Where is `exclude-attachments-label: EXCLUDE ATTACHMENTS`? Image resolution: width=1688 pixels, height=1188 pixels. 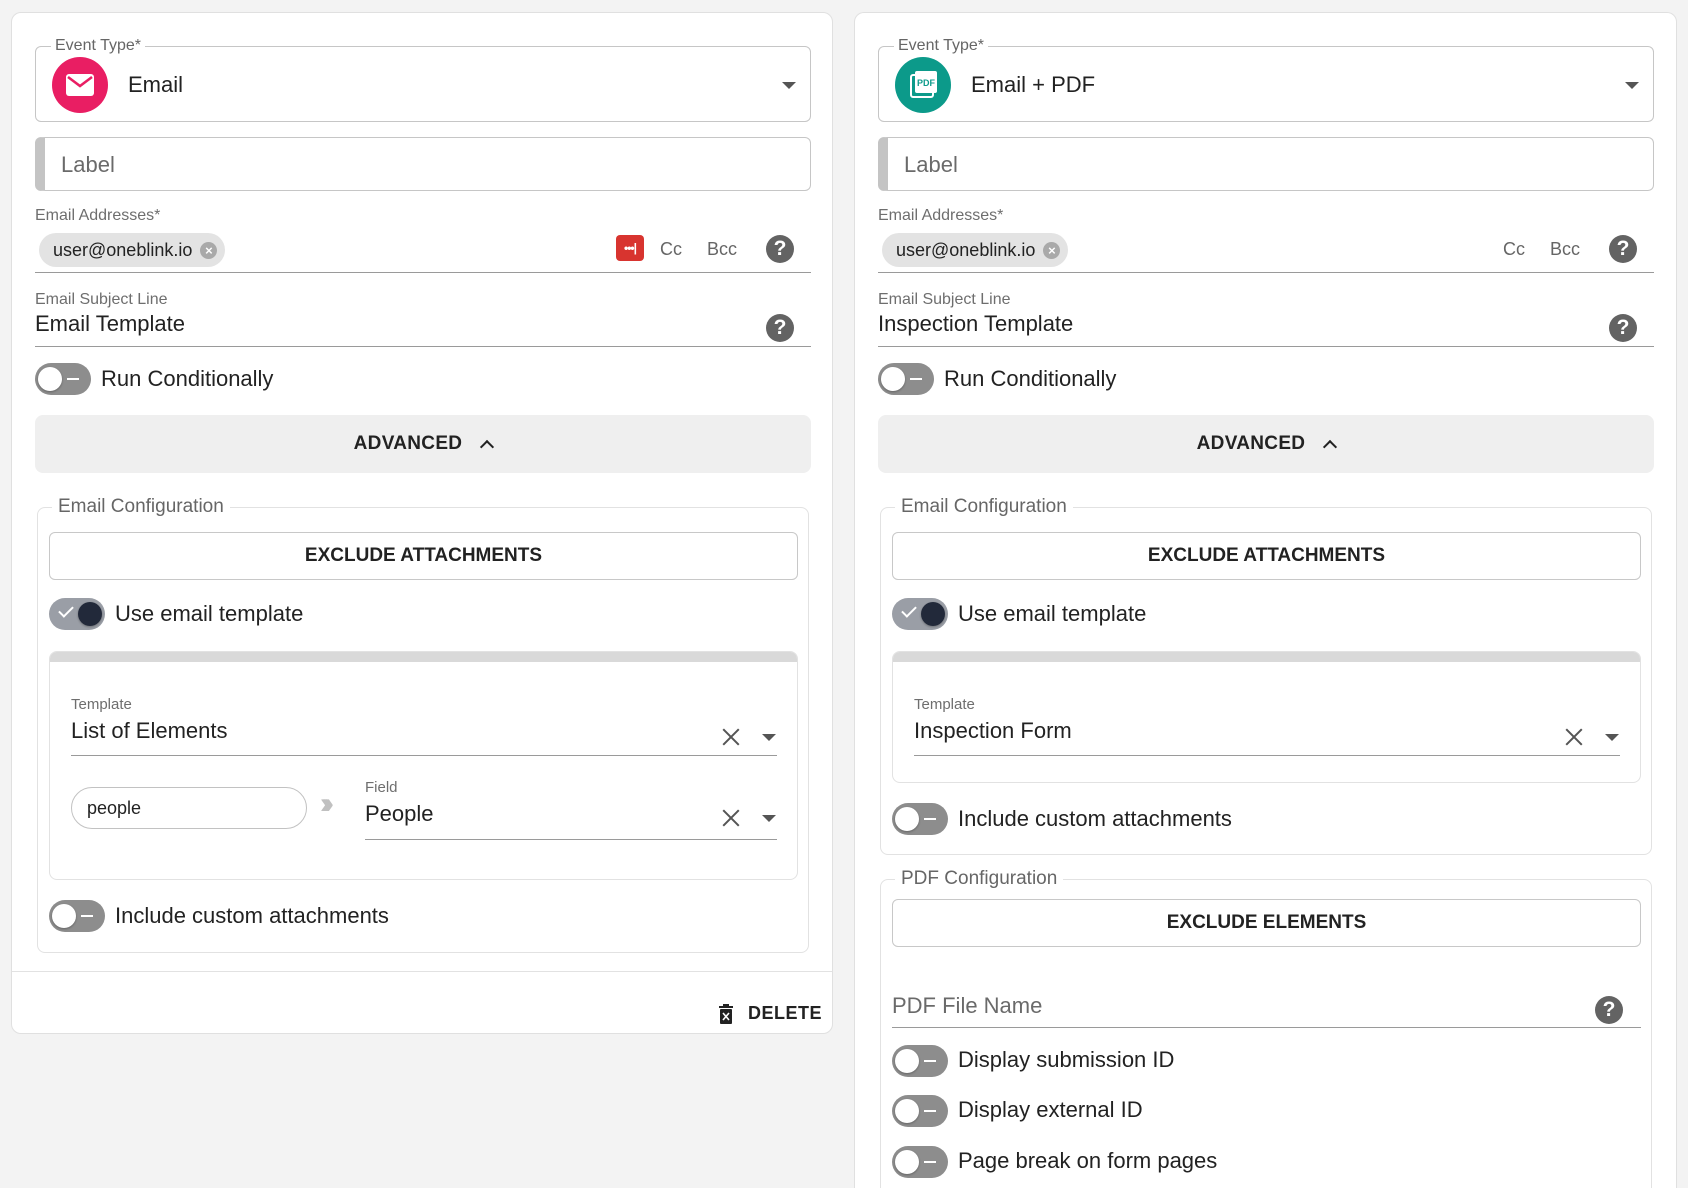
exclude-attachments-label: EXCLUDE ATTACHMENTS is located at coordinates (423, 555).